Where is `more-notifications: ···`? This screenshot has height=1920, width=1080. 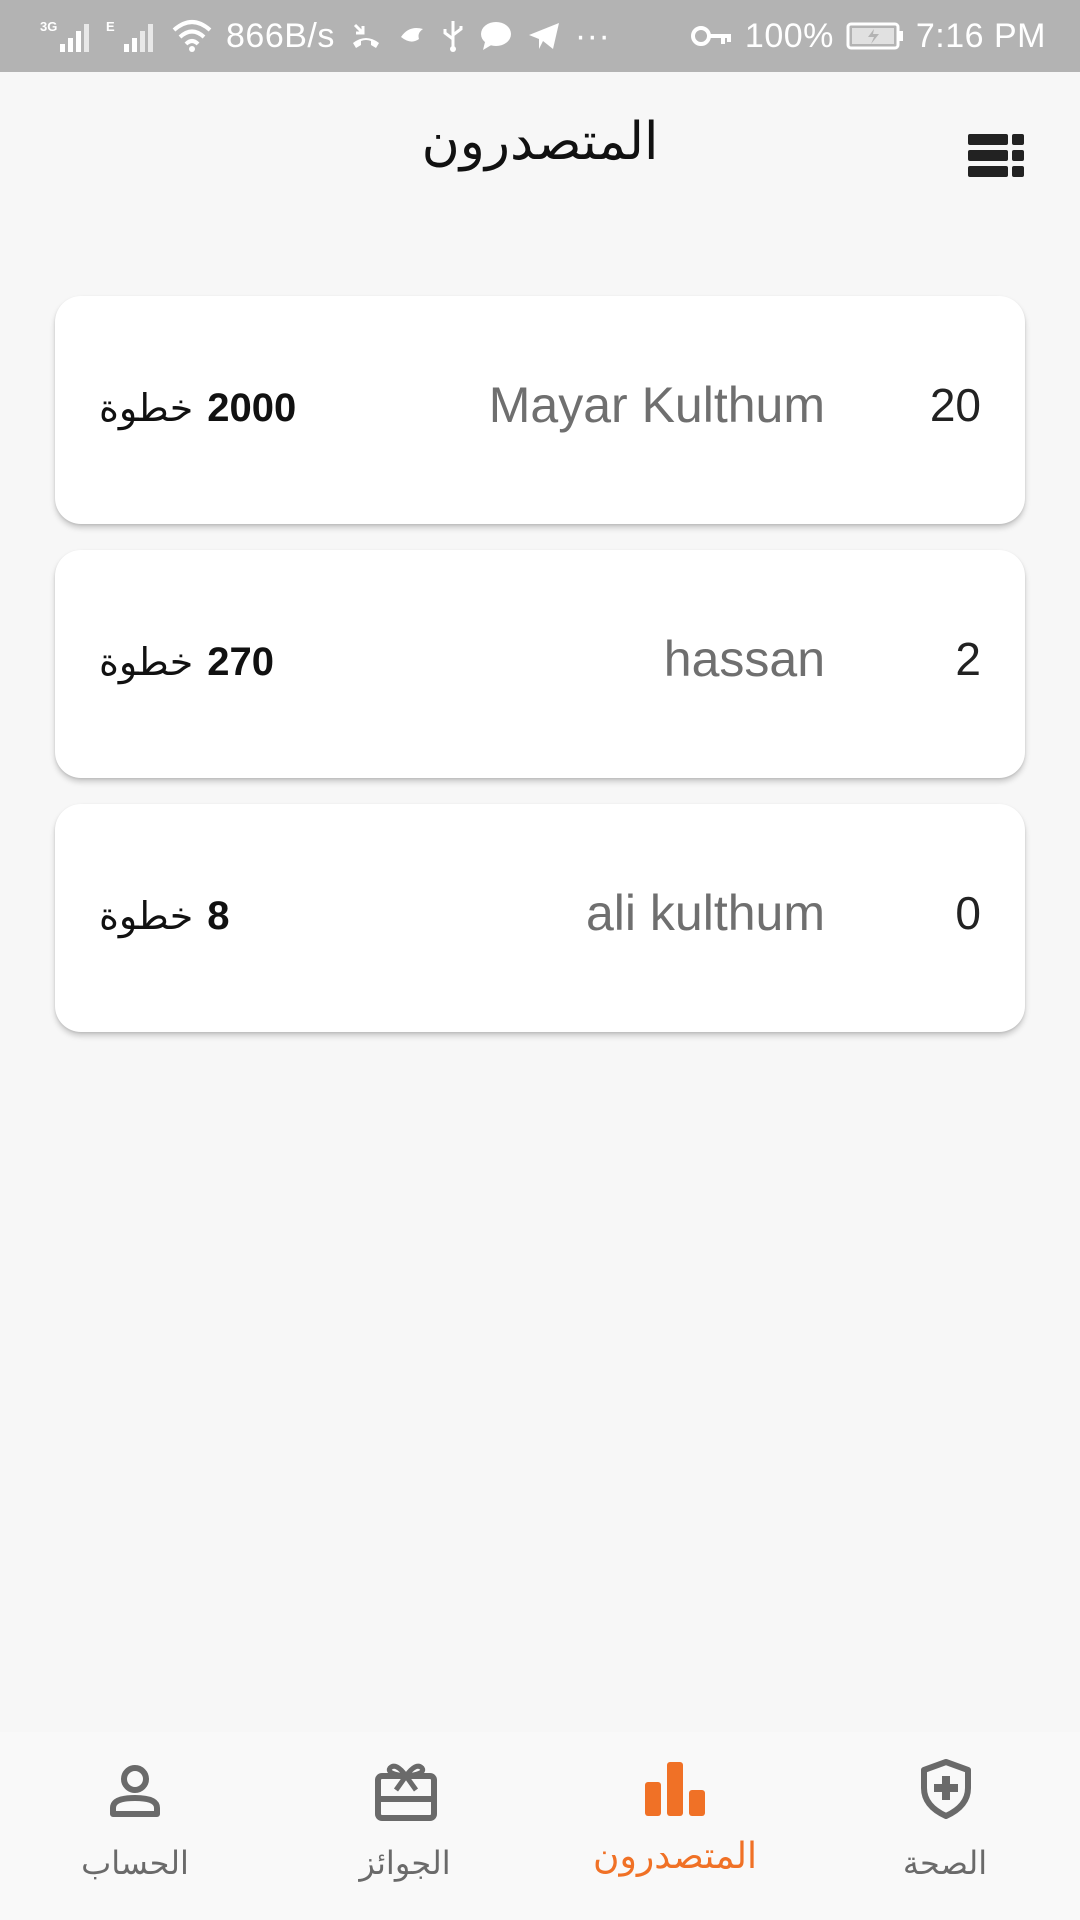
more-notifications: ··· is located at coordinates (592, 35).